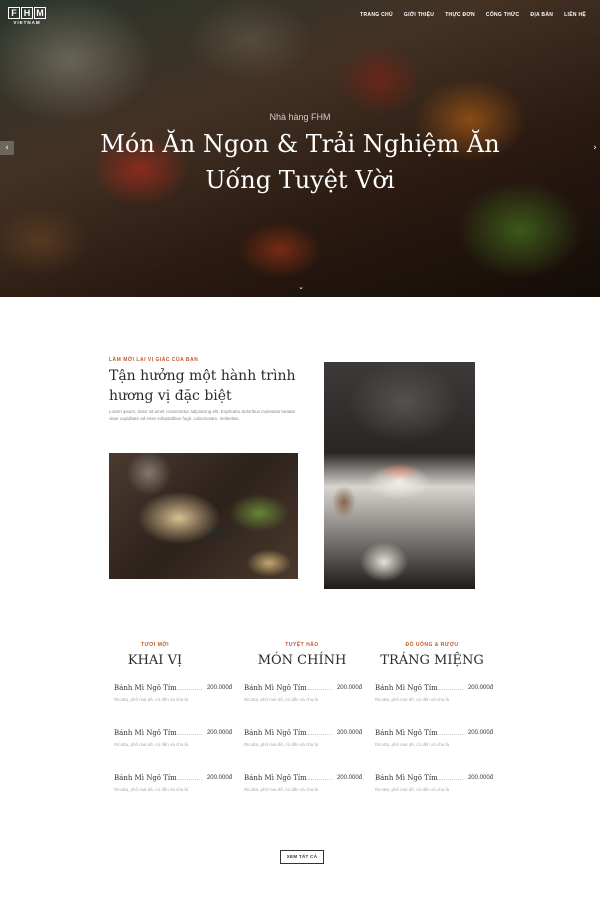 The width and height of the screenshot is (600, 900). Describe the element at coordinates (432, 645) in the screenshot. I see `column-kicker: ĐỒ UỐNG & RƯỢU` at that location.